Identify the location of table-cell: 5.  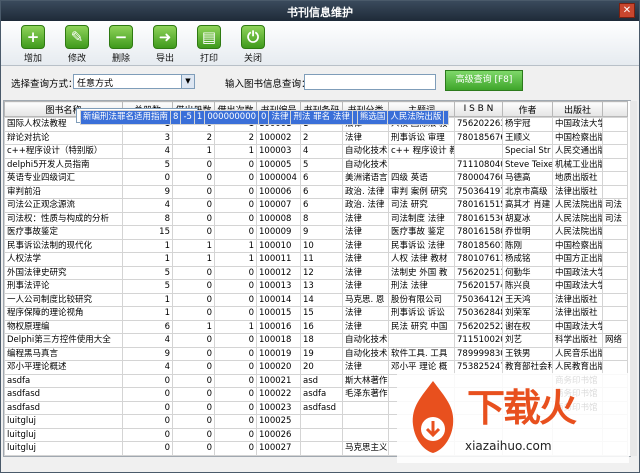
(147, 164).